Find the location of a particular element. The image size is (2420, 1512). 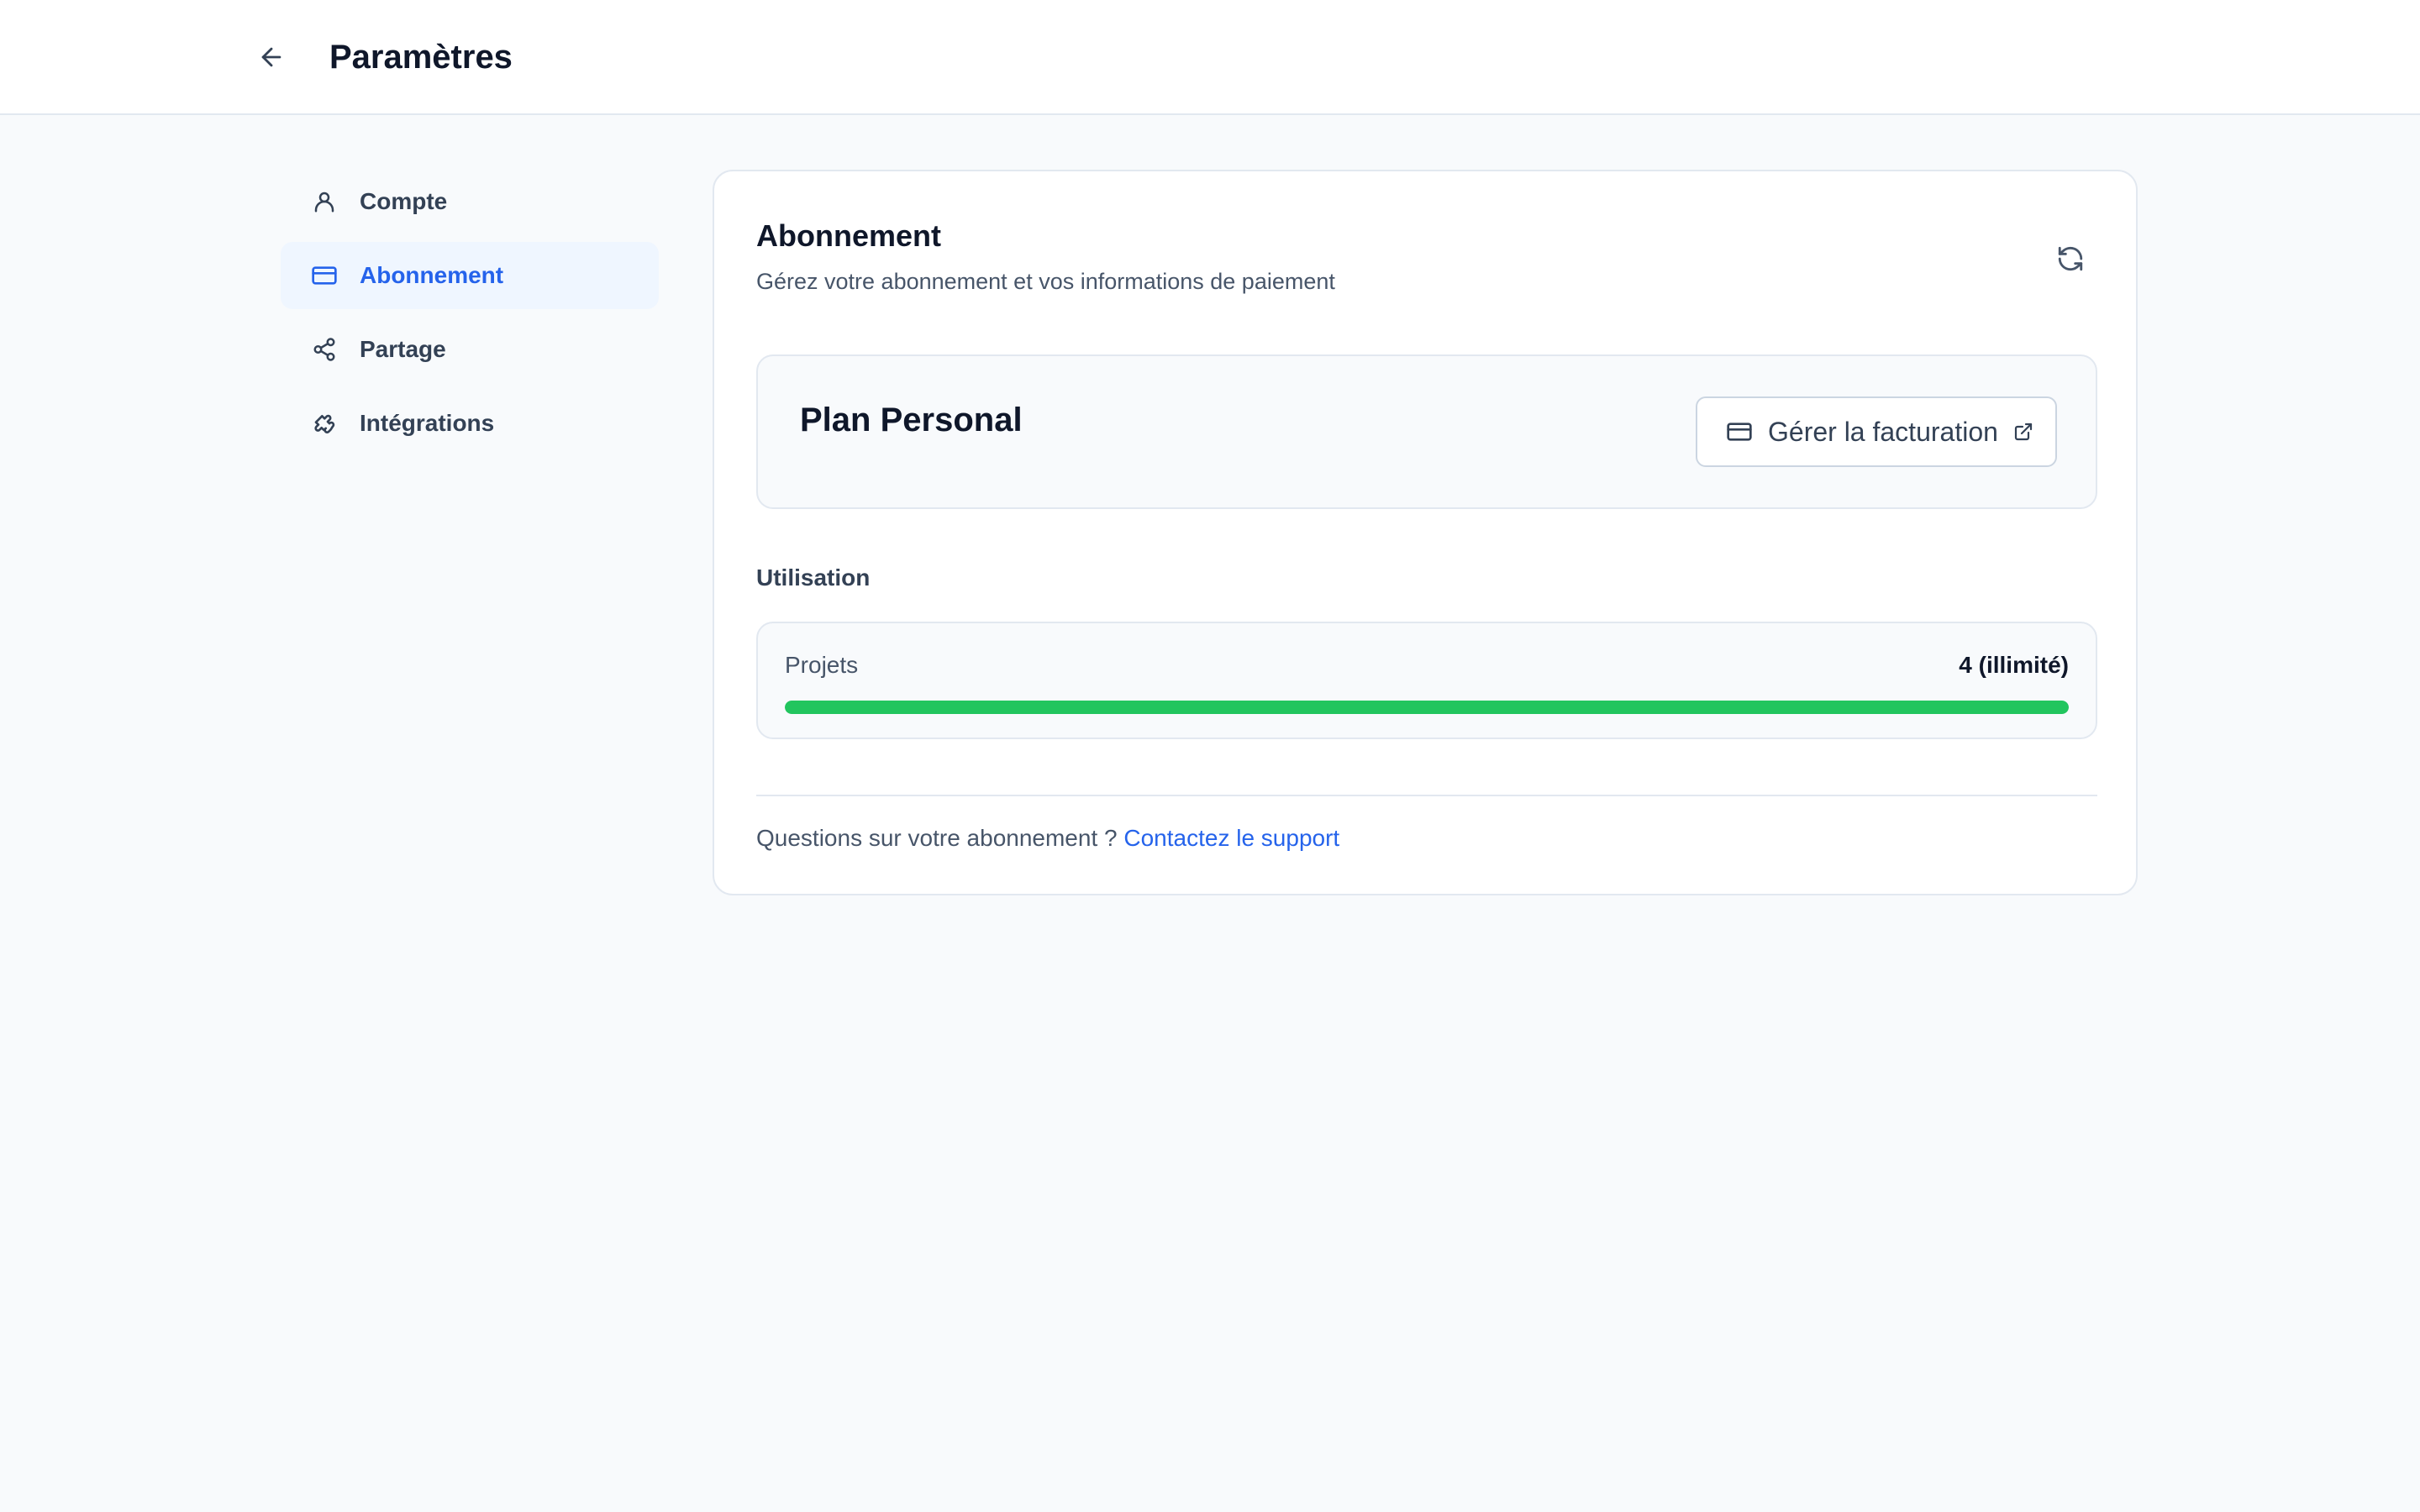

manage-billing-button: Gérer la facturation is located at coordinates (1876, 431).